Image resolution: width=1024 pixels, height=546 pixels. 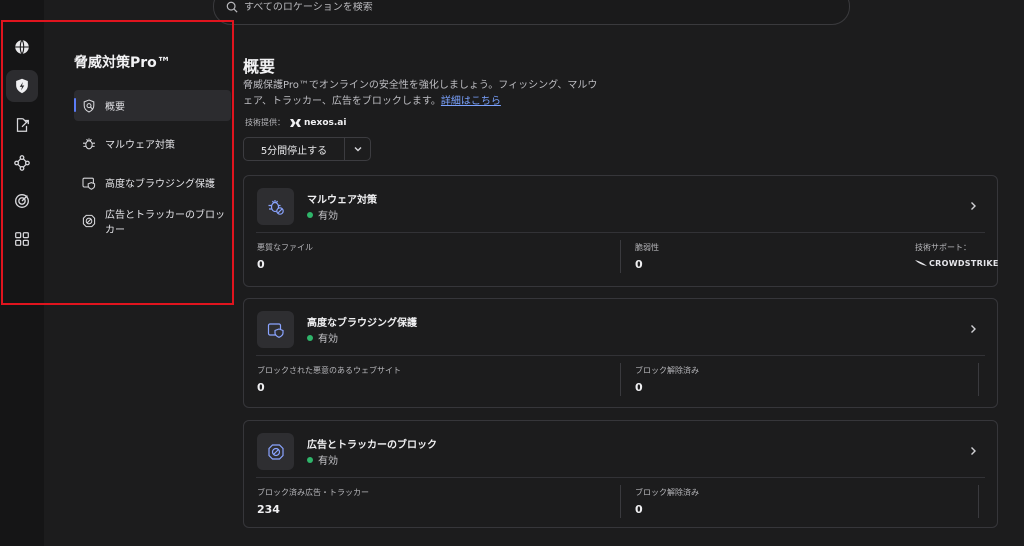 I want to click on crowdstrike-logo: CROWDSTRIKE, so click(x=957, y=263).